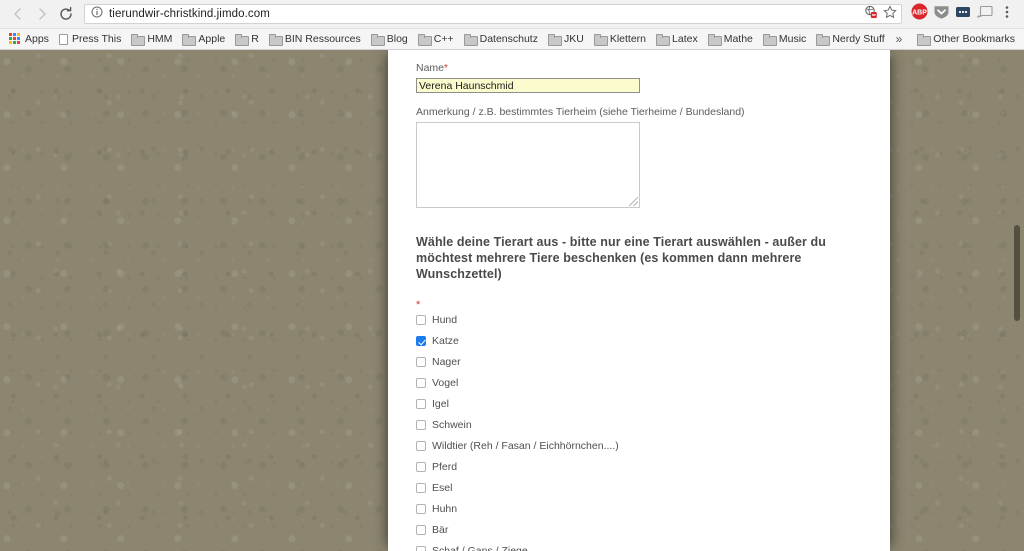 The width and height of the screenshot is (1024, 551). What do you see at coordinates (639, 509) in the screenshot?
I see `checkbox-row-huhn: Huhn` at bounding box center [639, 509].